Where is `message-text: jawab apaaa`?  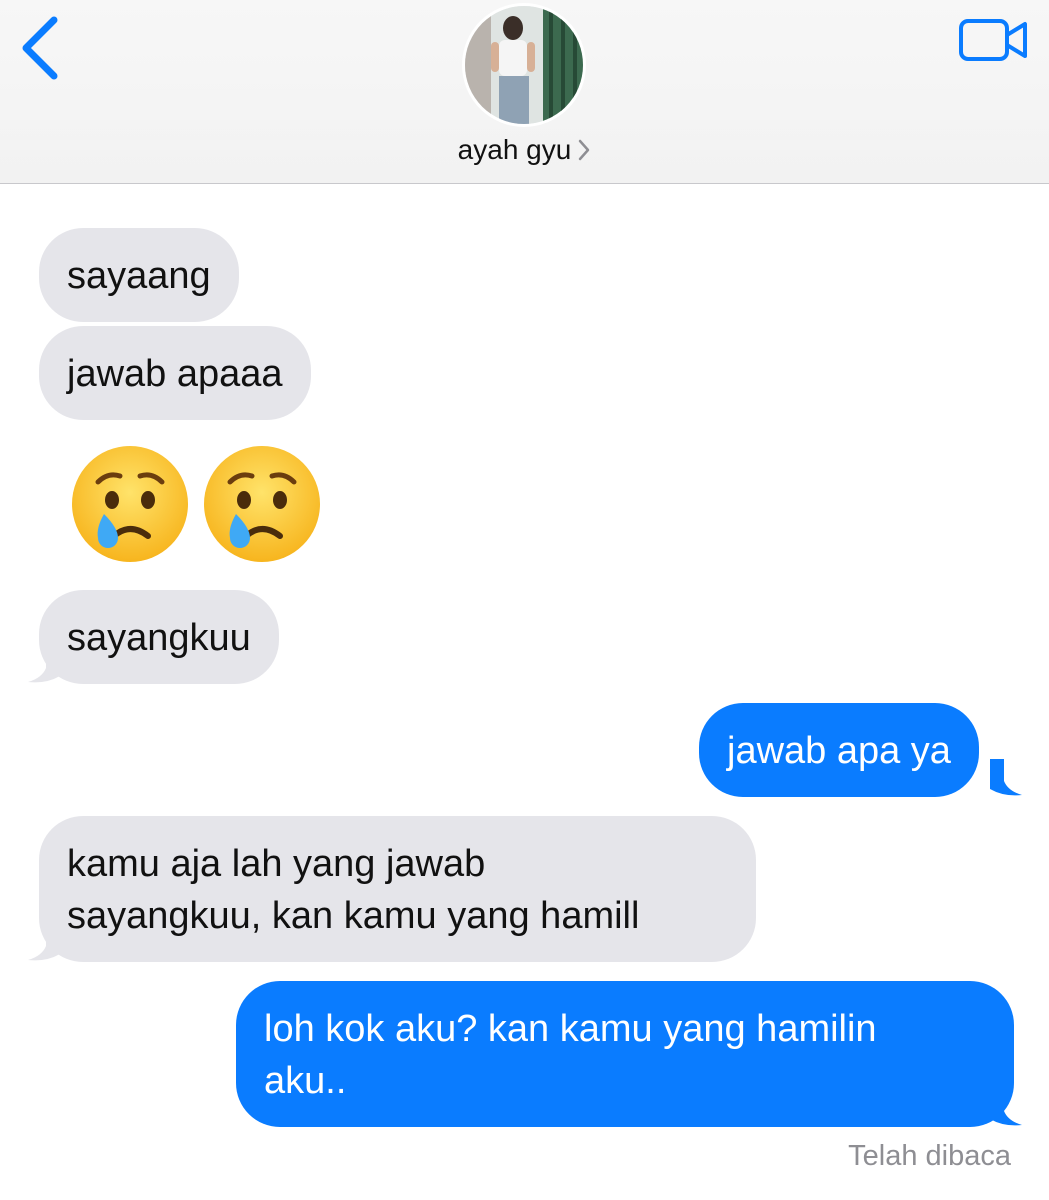 message-text: jawab apaaa is located at coordinates (175, 374).